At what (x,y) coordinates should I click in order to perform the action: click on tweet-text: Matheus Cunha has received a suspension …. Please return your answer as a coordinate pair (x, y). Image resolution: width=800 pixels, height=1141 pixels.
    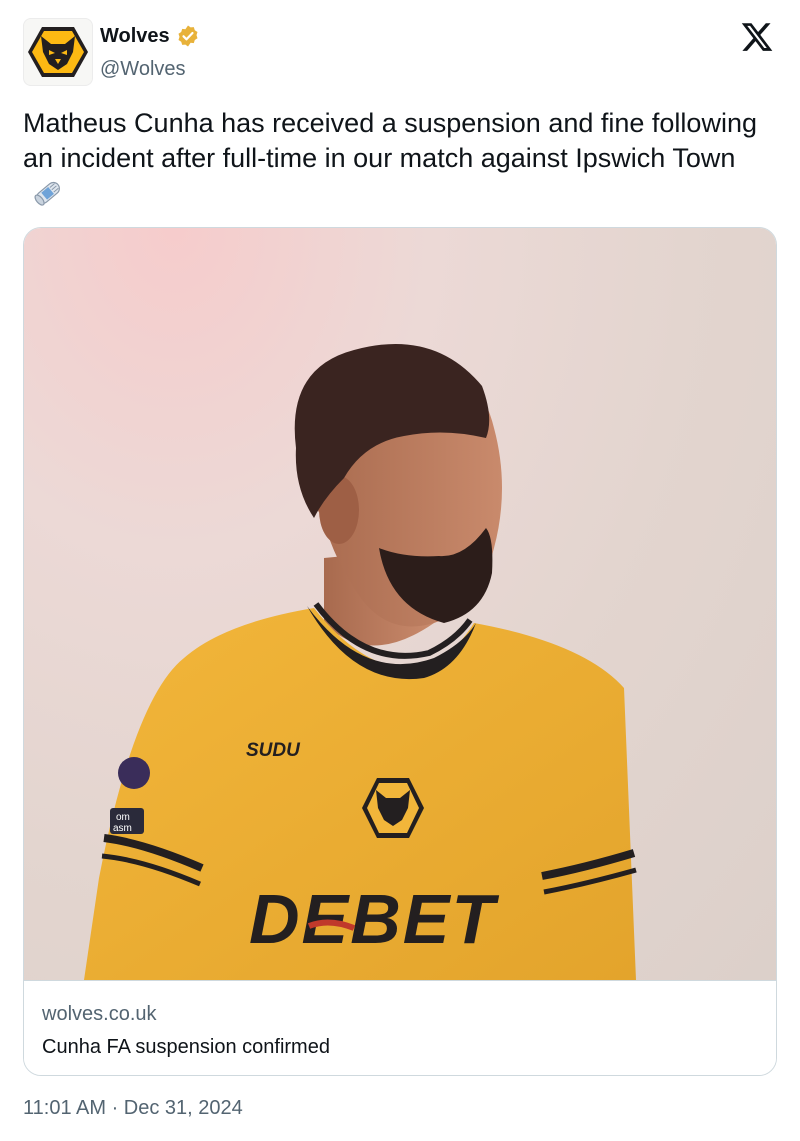
    Looking at the image, I should click on (398, 162).